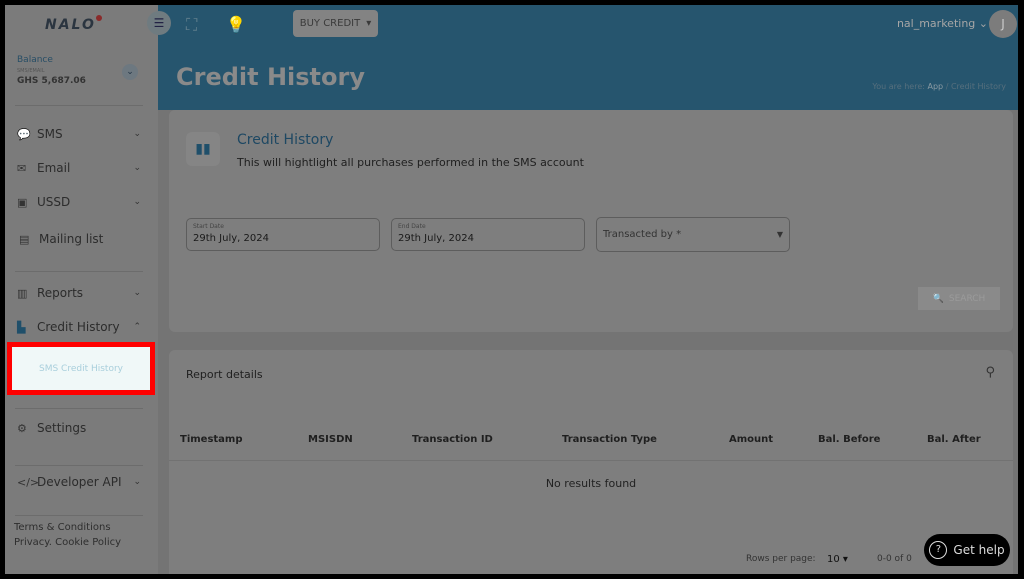 The height and width of the screenshot is (579, 1024). Describe the element at coordinates (79, 168) in the screenshot. I see `sidebar-item-email: ✉ Email ⌄` at that location.